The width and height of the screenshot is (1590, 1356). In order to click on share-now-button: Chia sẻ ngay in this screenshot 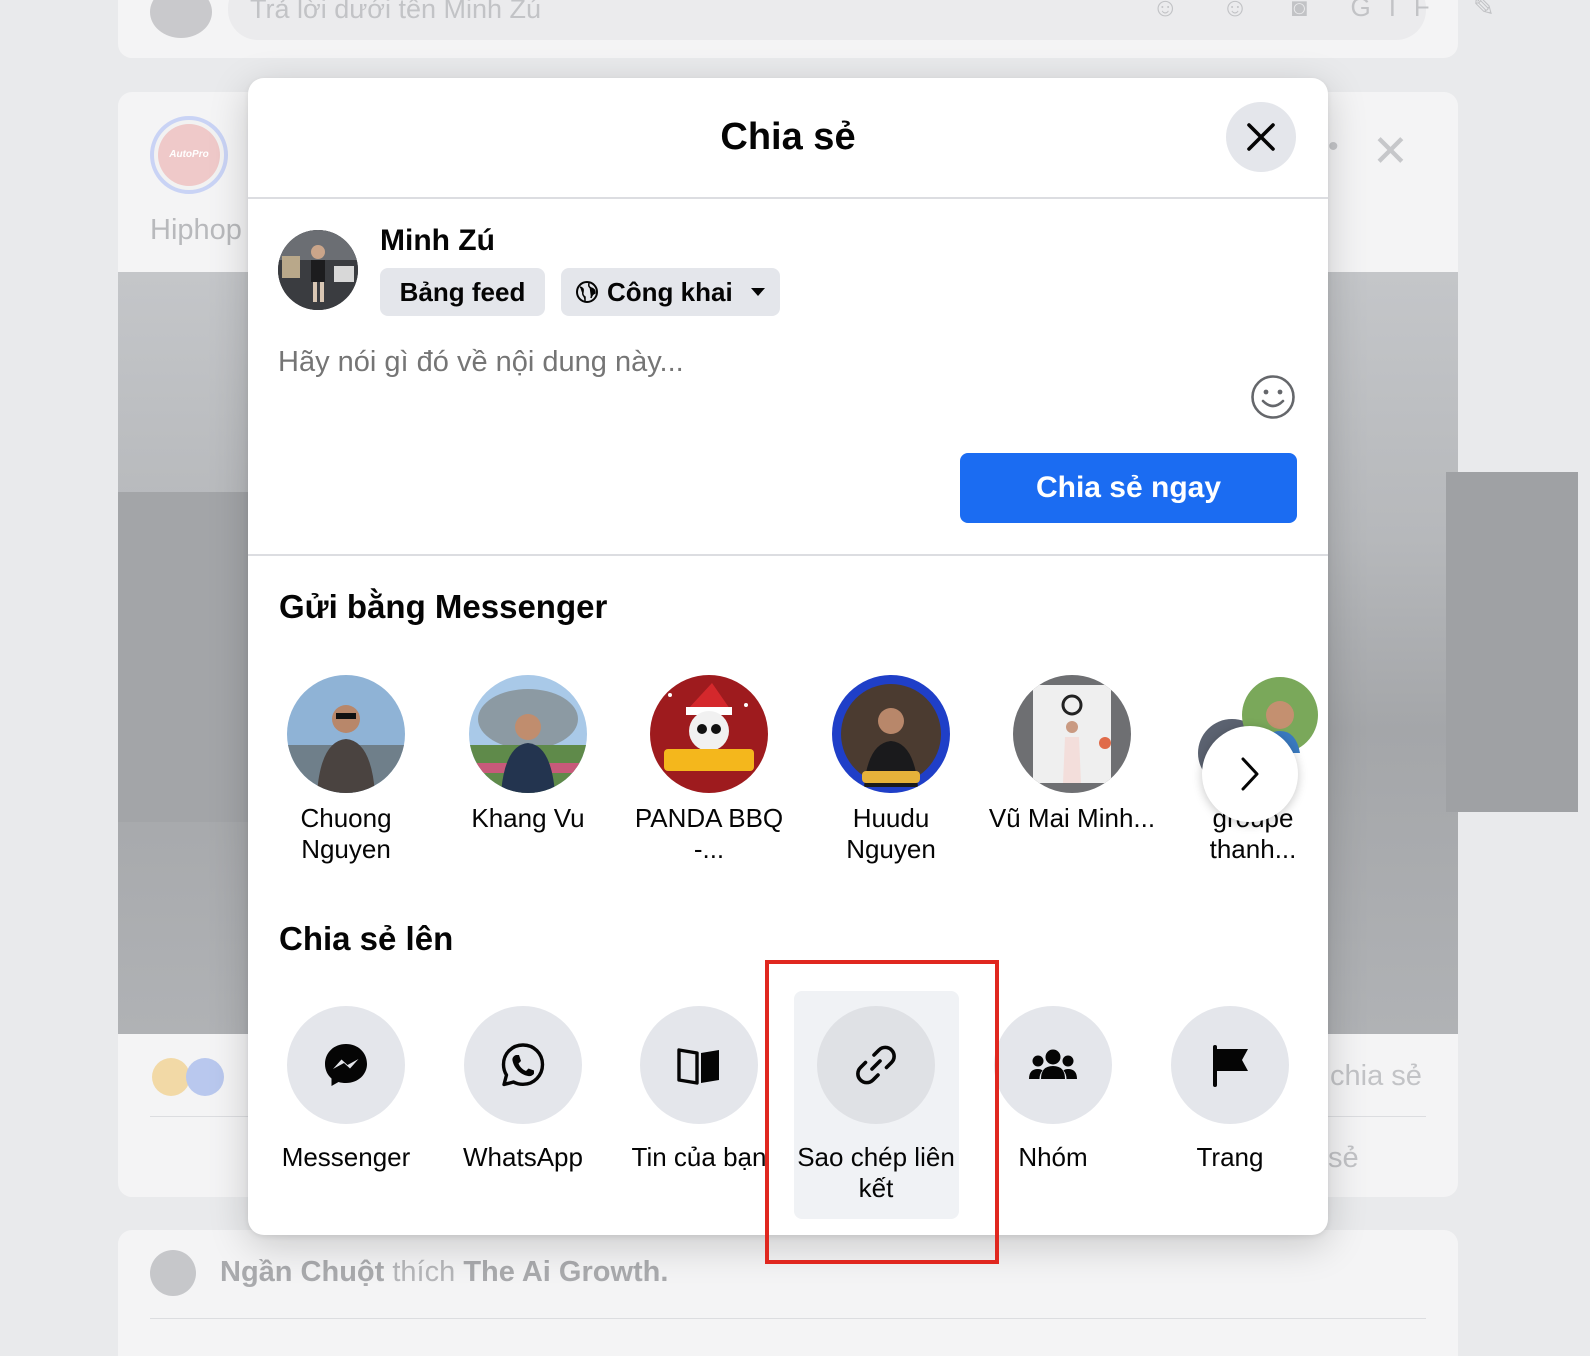, I will do `click(1128, 488)`.